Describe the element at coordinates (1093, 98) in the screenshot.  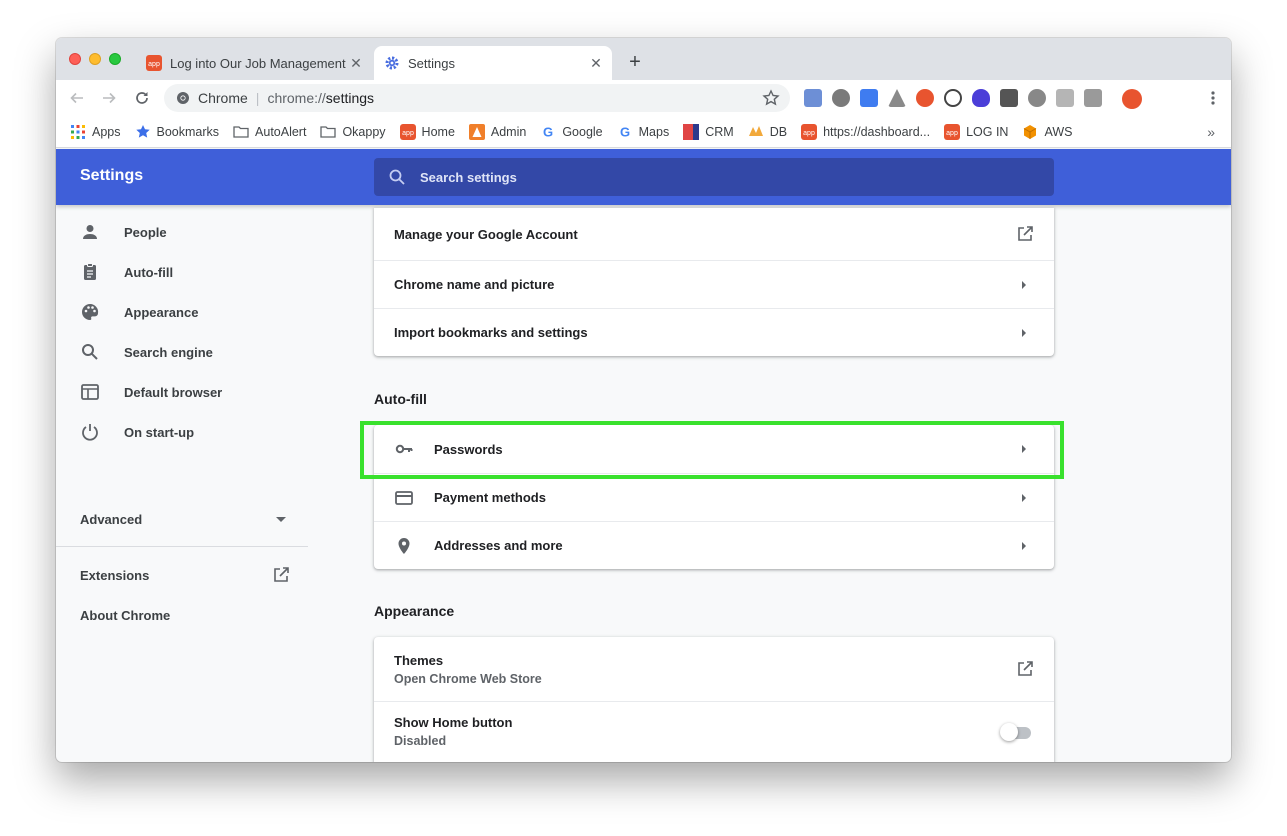
I see `extension-11-icon` at that location.